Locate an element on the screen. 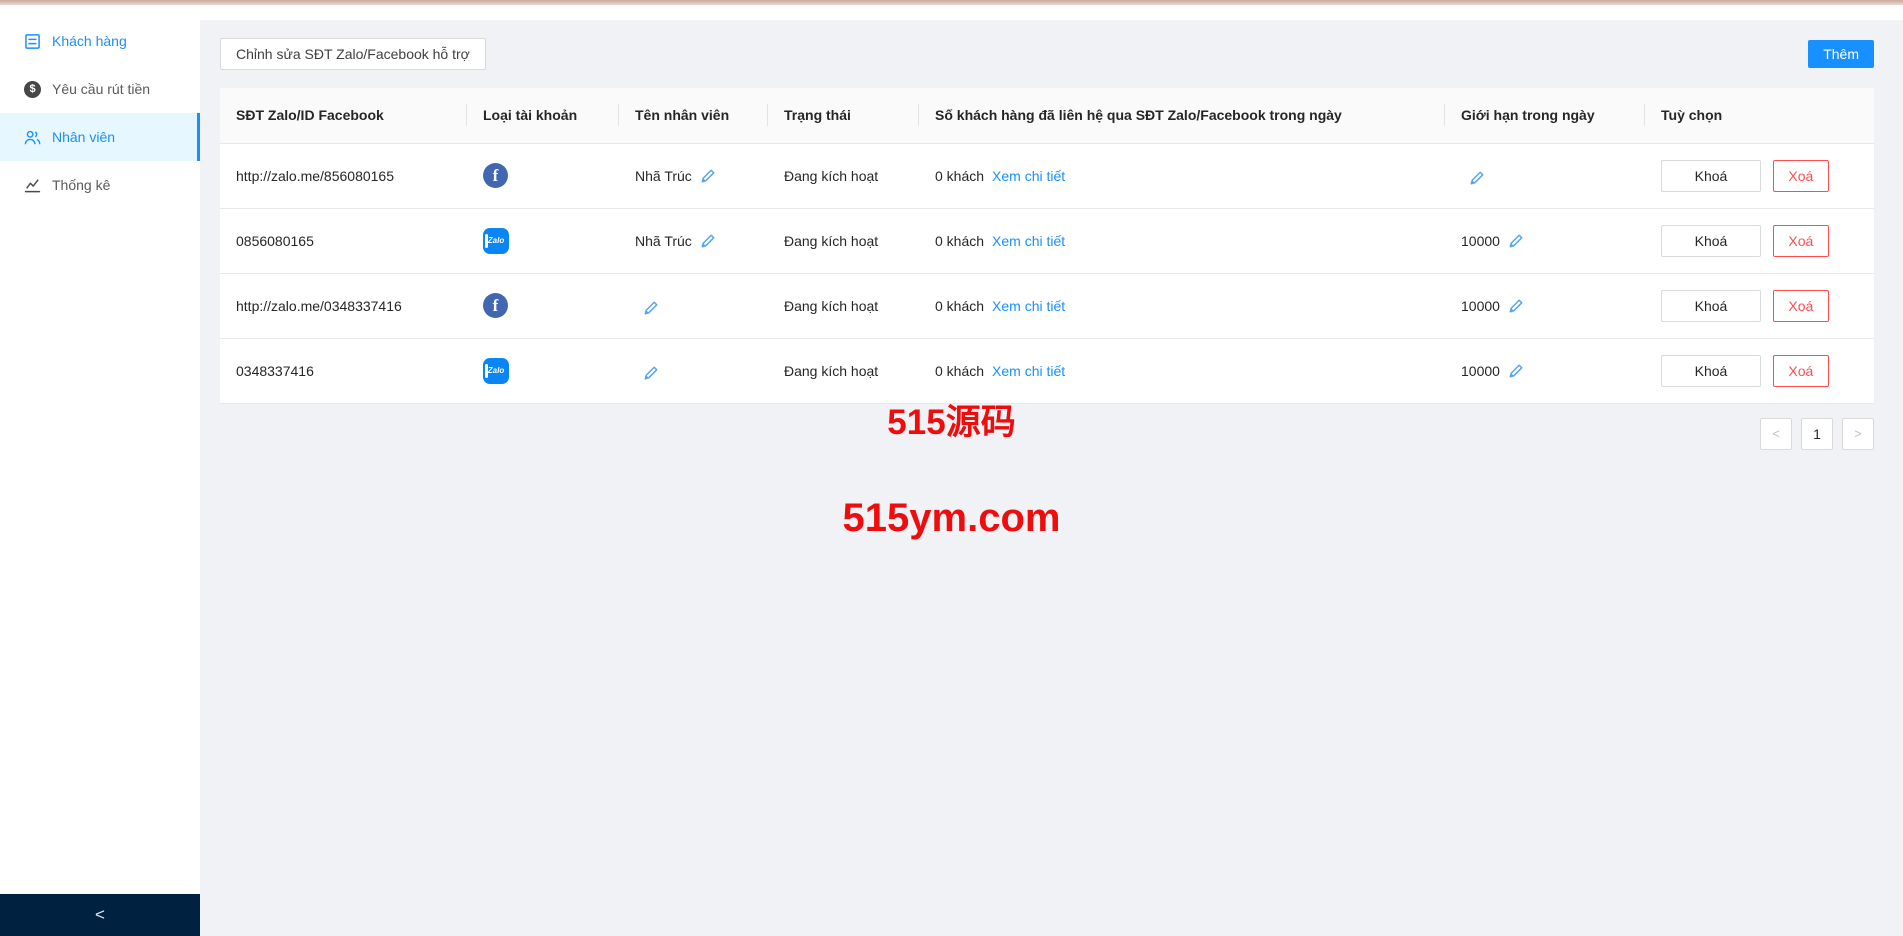 The width and height of the screenshot is (1903, 936). col-header-status: Trạng thái is located at coordinates (843, 115).